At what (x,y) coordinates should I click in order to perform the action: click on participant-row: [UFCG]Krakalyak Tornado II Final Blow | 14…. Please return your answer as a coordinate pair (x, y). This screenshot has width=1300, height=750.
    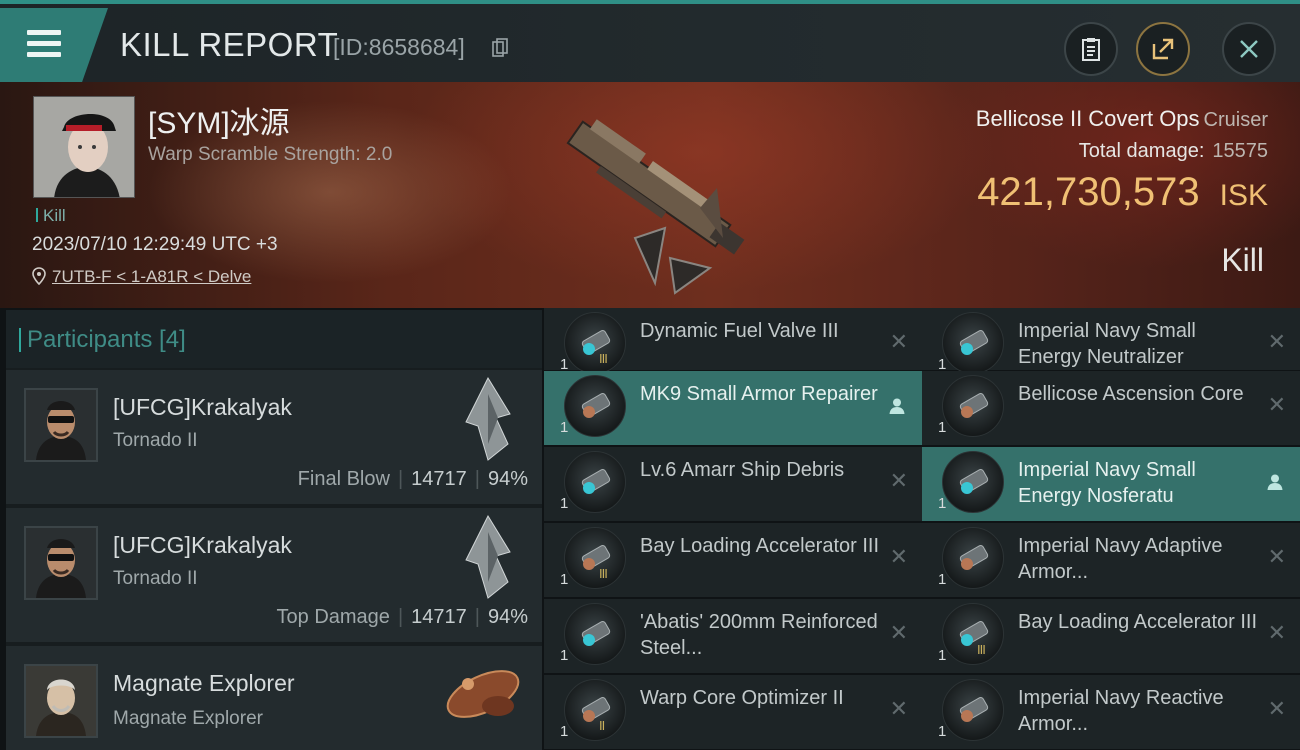
    Looking at the image, I should click on (274, 437).